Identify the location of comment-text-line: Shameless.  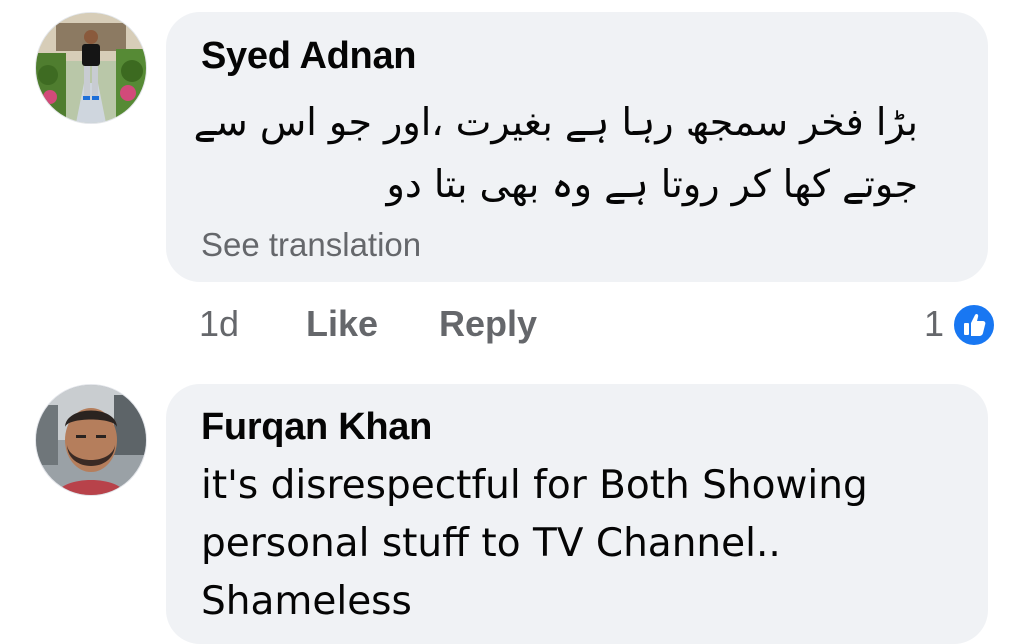
(306, 601).